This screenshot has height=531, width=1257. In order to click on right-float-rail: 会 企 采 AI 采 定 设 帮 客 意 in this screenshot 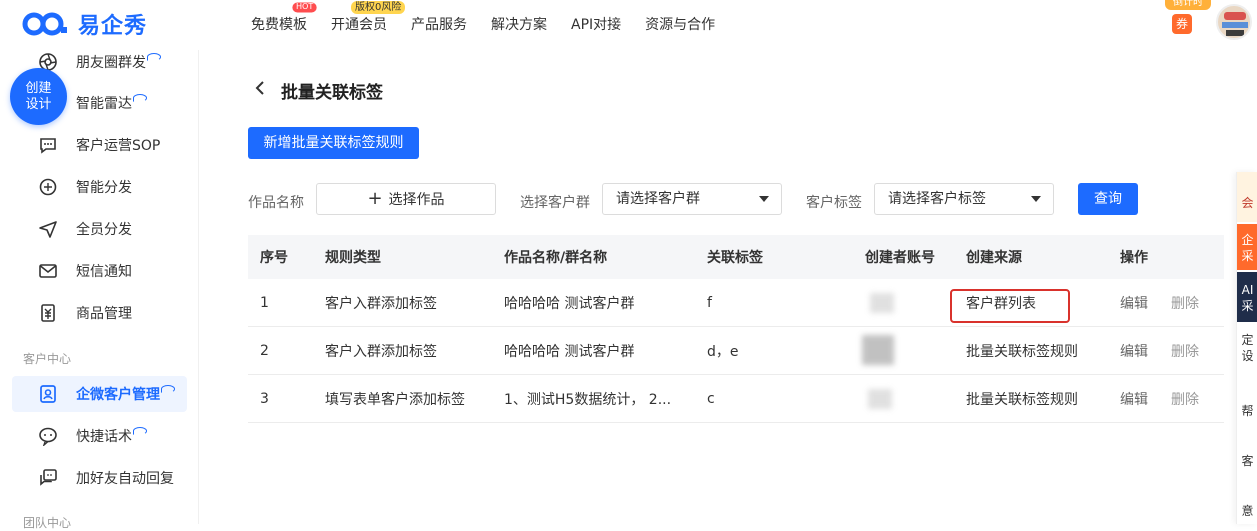, I will do `click(1246, 348)`.